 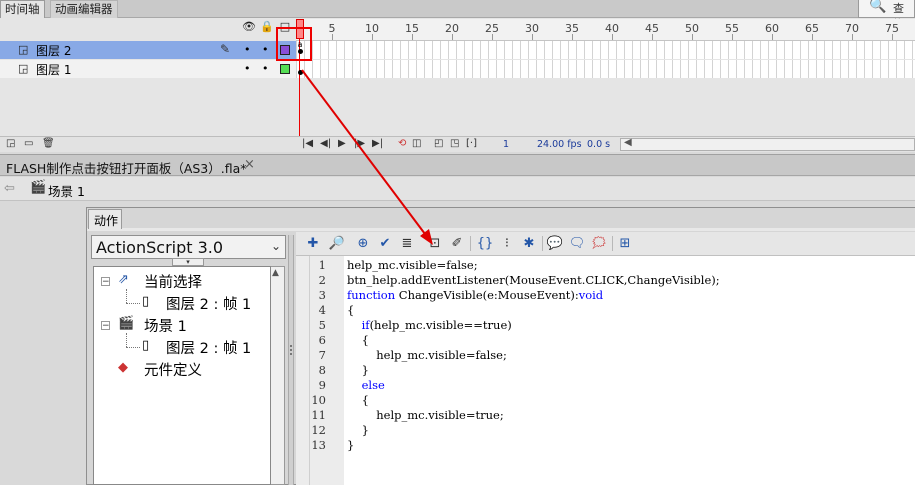 I want to click on back-arrow-icon: ⇦, so click(x=9, y=188).